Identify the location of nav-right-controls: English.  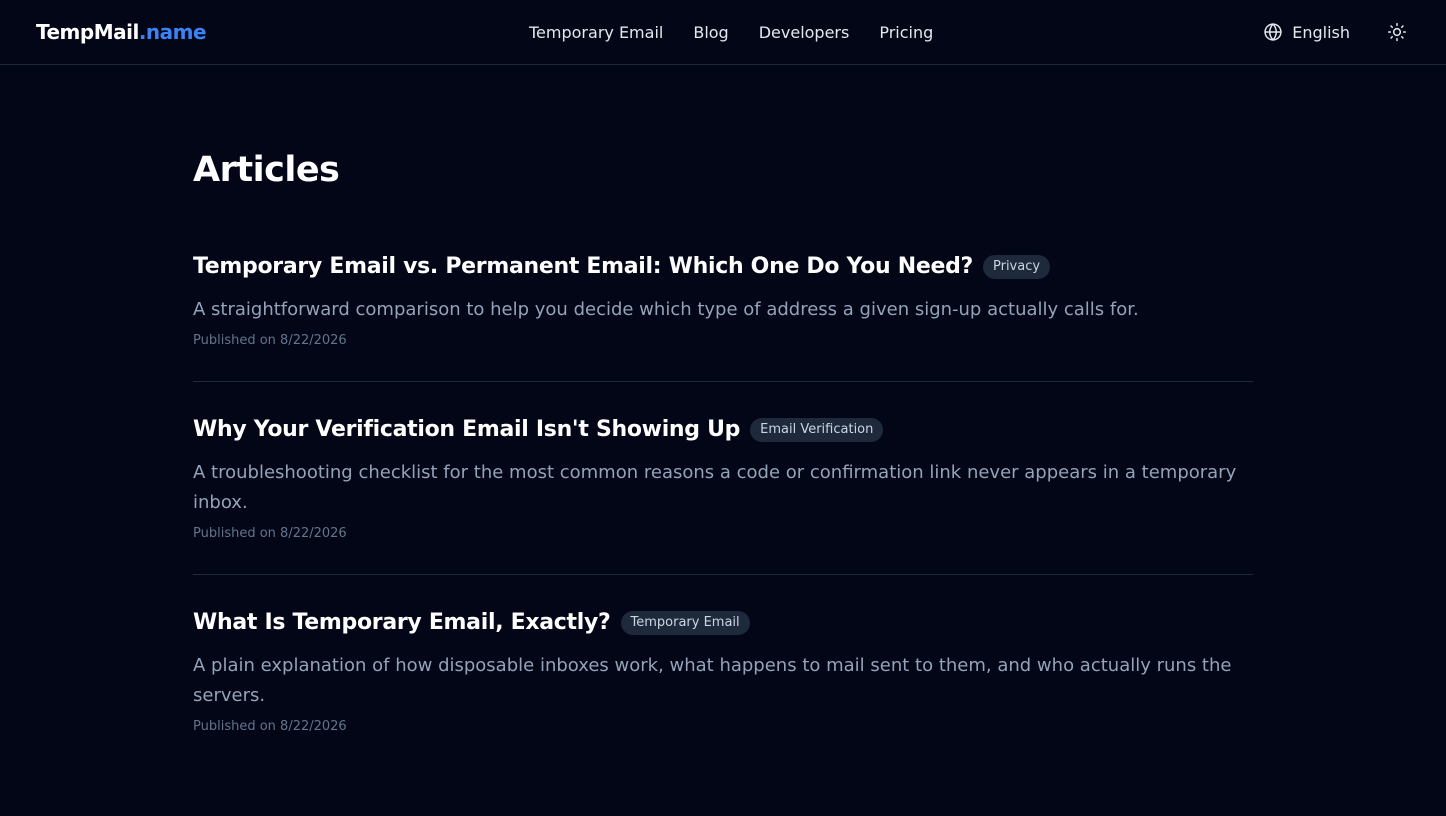
(1335, 32).